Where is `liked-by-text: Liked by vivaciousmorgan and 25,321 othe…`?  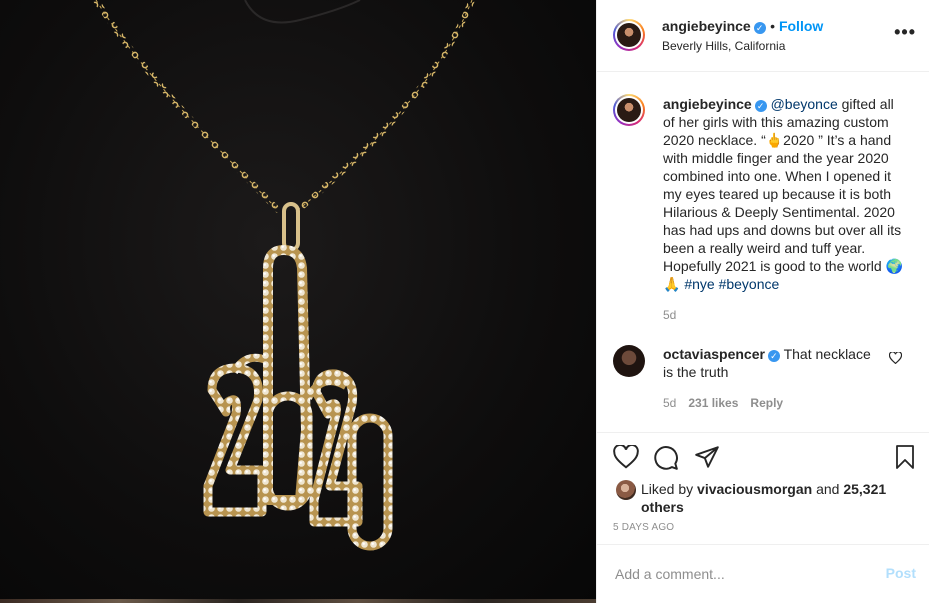 liked-by-text: Liked by vivaciousmorgan and 25,321 othe… is located at coordinates (771, 498).